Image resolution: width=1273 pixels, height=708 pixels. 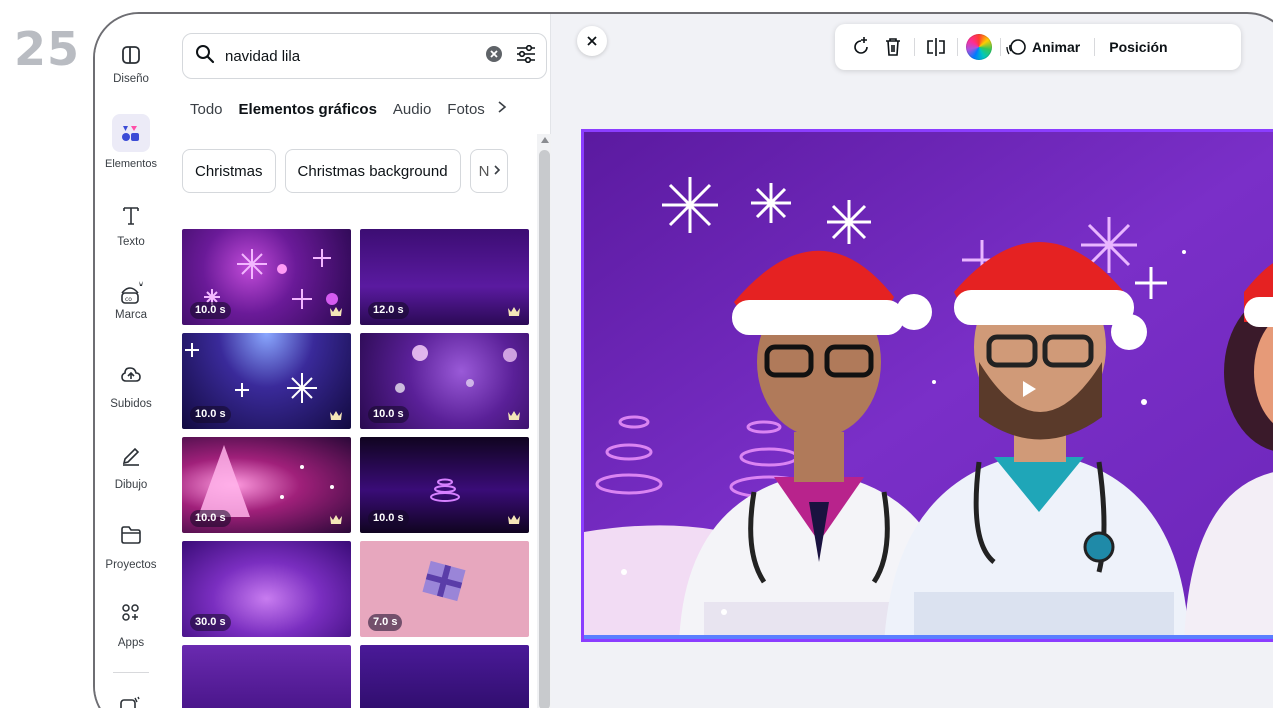 I want to click on rail-label: Dibujo, so click(x=131, y=485).